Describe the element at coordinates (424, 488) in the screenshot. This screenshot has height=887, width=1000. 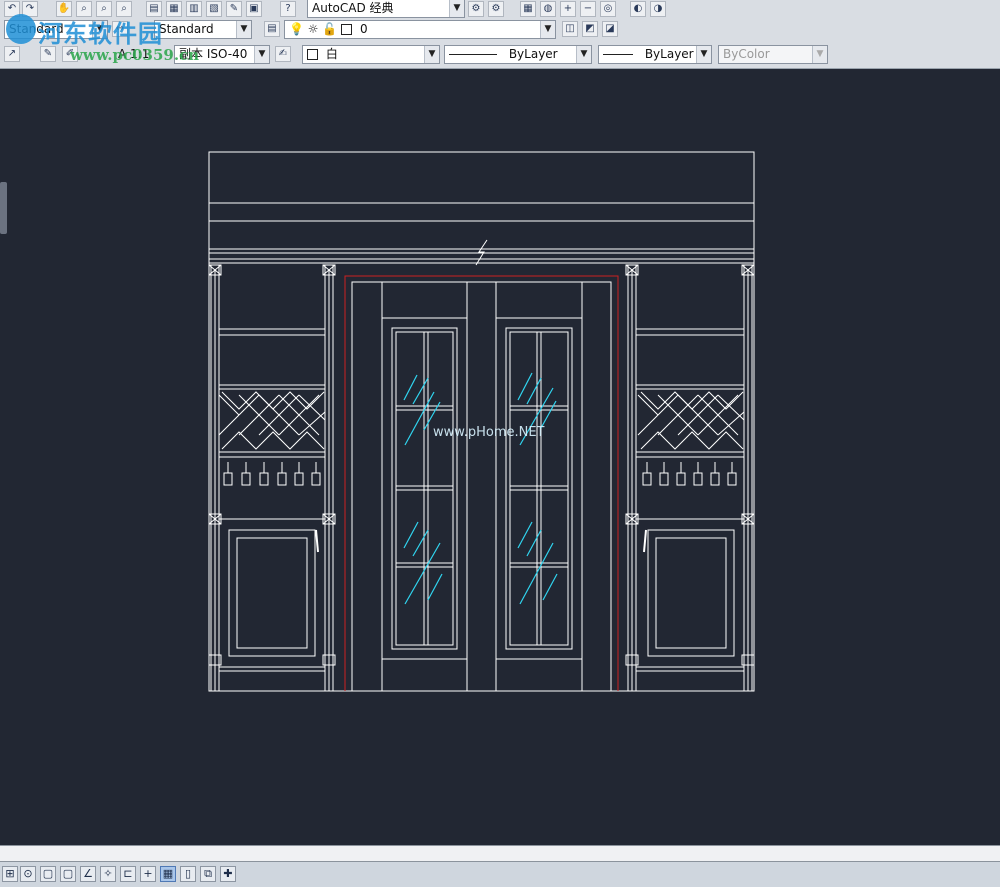
I see `glass-door-left` at that location.